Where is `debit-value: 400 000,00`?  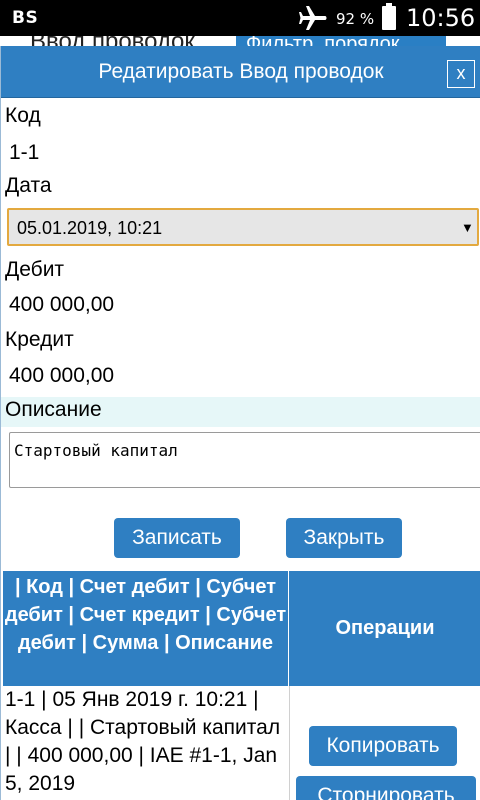
debit-value: 400 000,00 is located at coordinates (62, 304).